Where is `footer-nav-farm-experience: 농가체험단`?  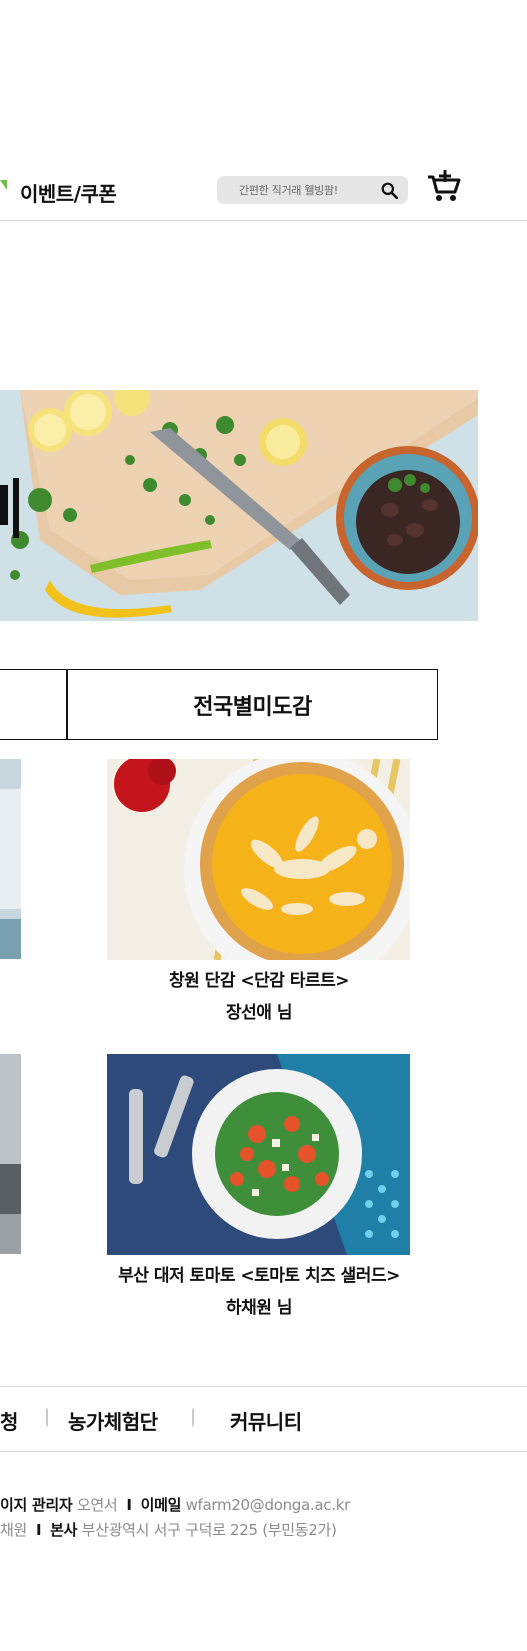
footer-nav-farm-experience: 농가체험단 is located at coordinates (113, 1420).